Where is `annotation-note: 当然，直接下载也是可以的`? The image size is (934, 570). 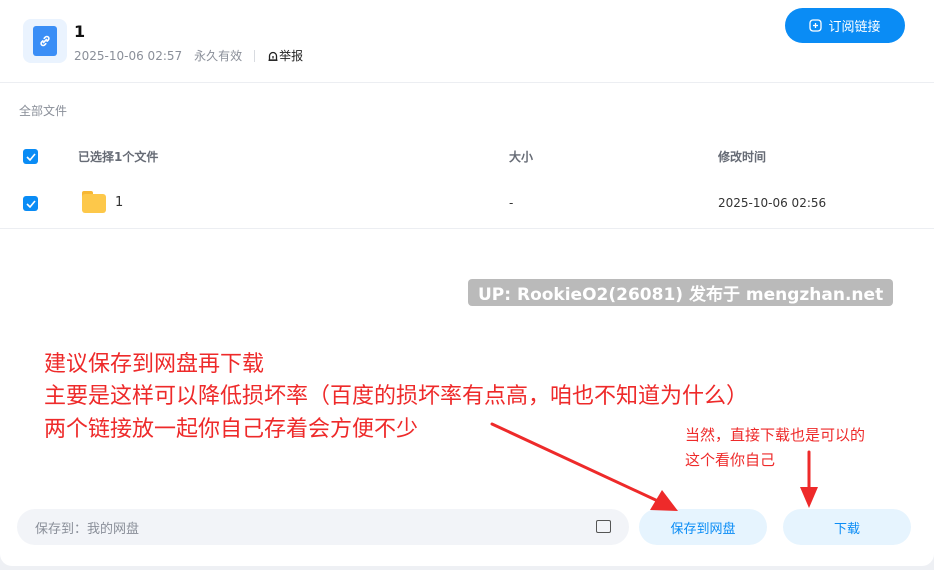
annotation-note: 当然，直接下载也是可以的 is located at coordinates (775, 435).